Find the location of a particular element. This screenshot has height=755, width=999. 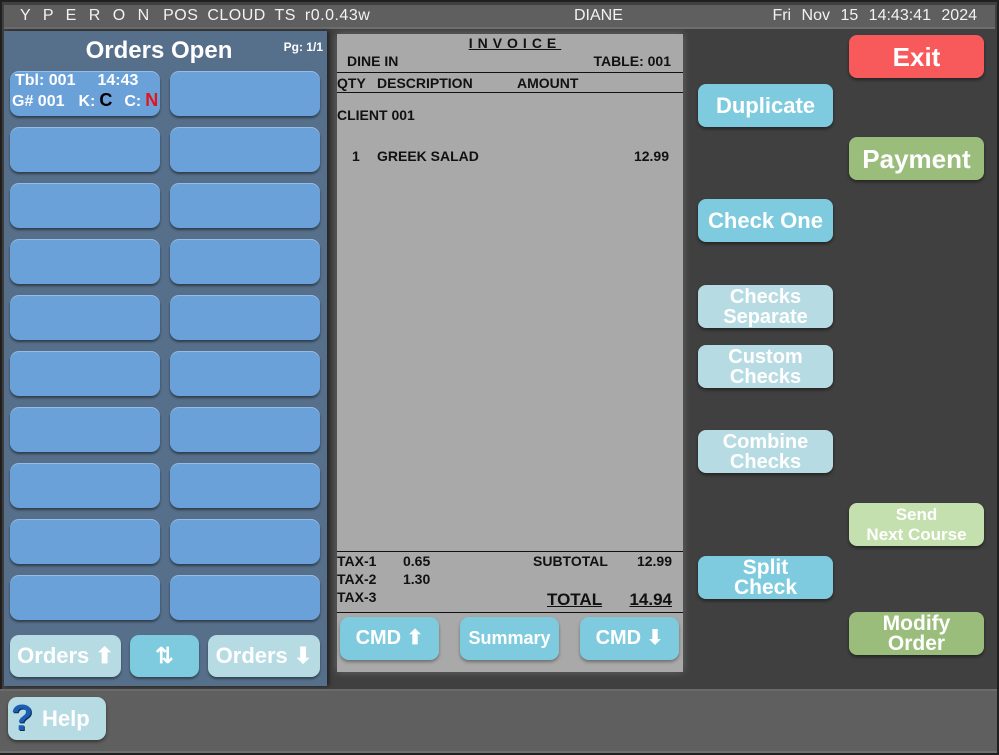

current-user: DIANE is located at coordinates (598, 15).